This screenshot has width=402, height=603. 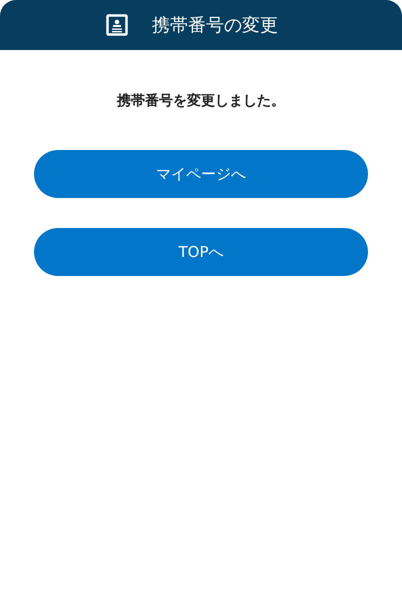 What do you see at coordinates (201, 174) in the screenshot?
I see `nav-button: マイページへ` at bounding box center [201, 174].